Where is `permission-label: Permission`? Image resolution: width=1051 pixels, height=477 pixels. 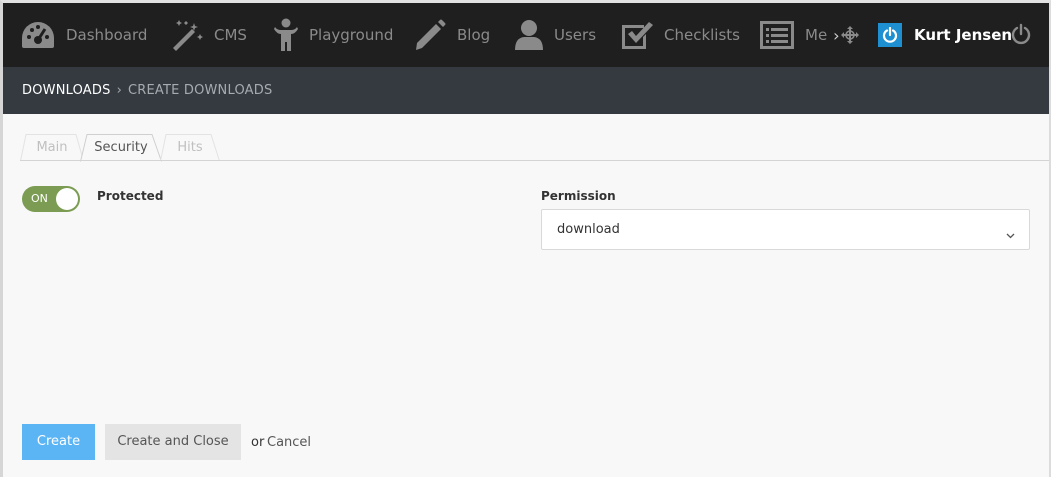 permission-label: Permission is located at coordinates (578, 196).